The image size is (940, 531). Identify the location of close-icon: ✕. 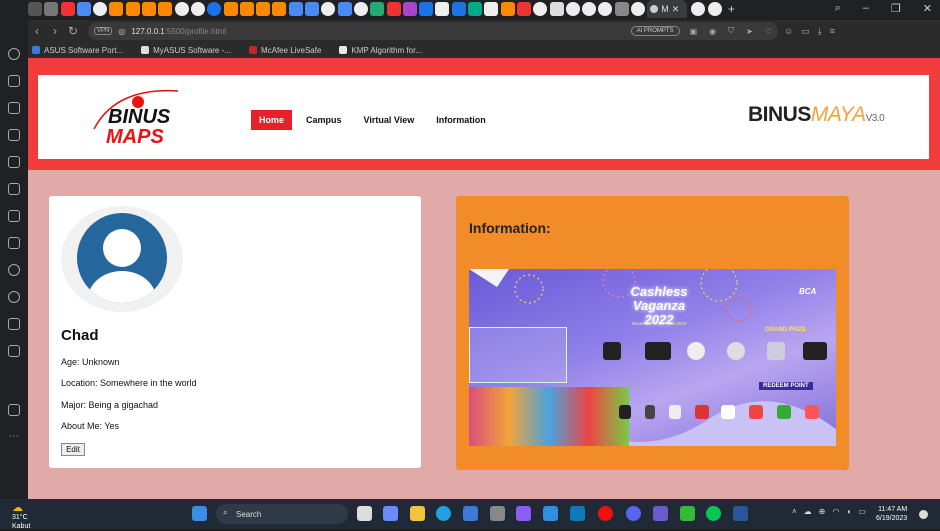
(676, 9).